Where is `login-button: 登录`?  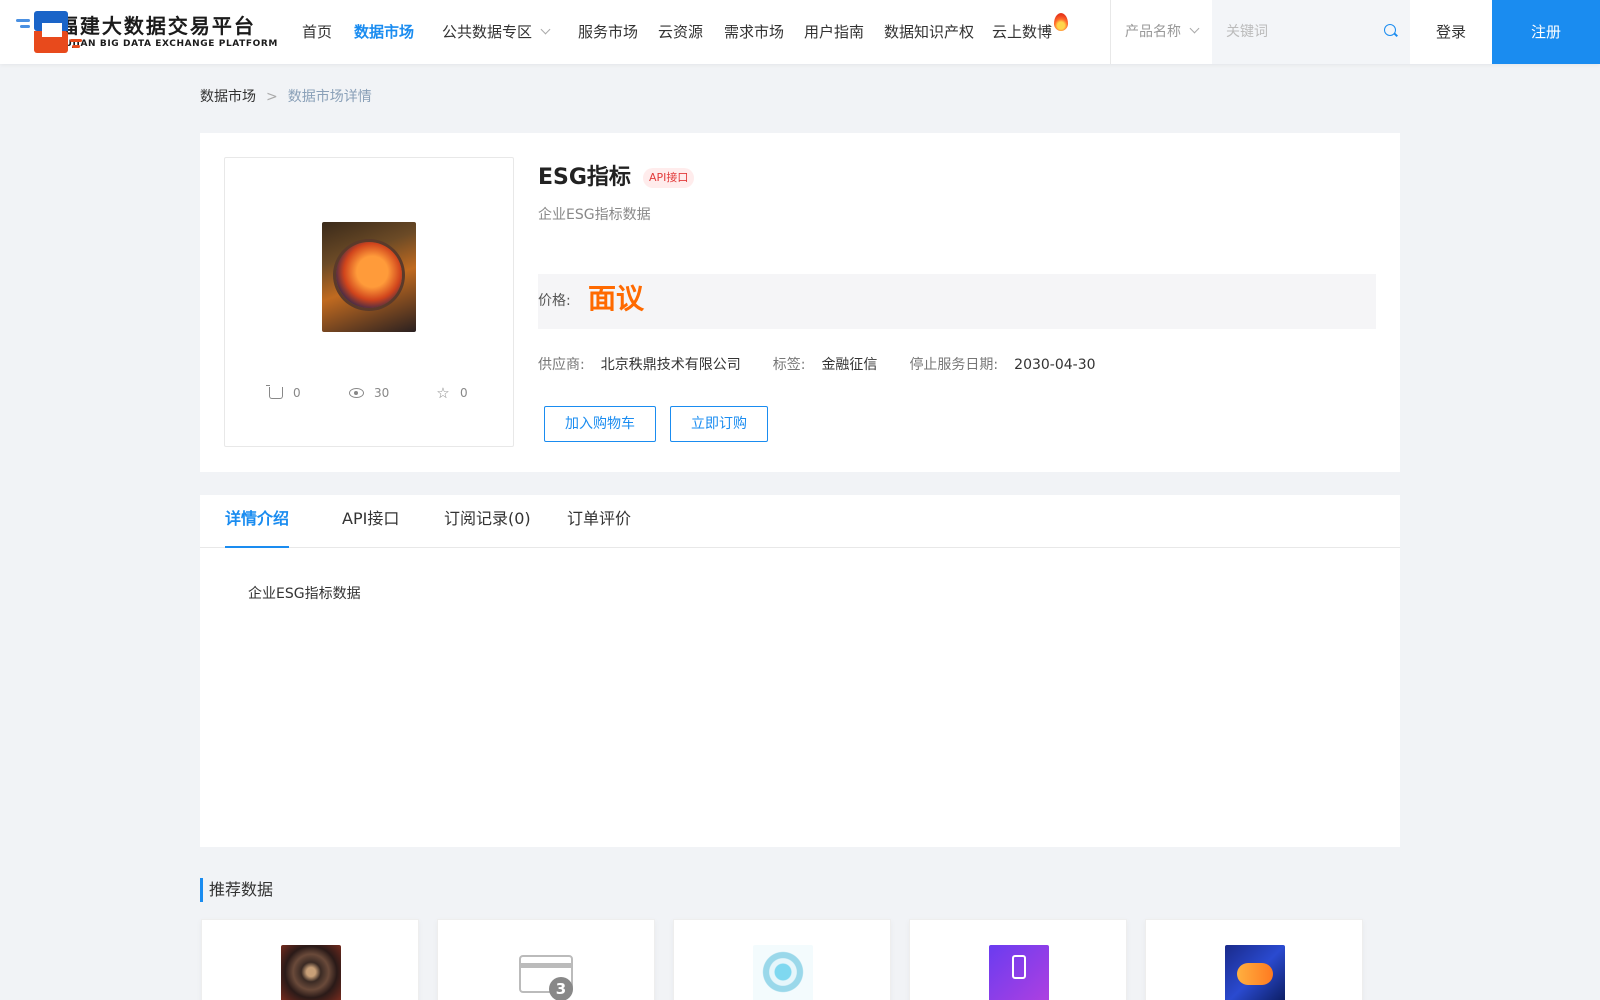
login-button: 登录 is located at coordinates (1451, 32).